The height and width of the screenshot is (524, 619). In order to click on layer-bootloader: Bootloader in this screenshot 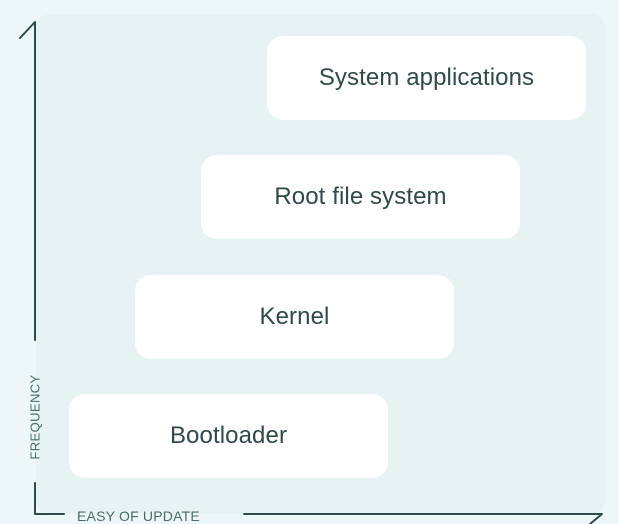, I will do `click(228, 436)`.